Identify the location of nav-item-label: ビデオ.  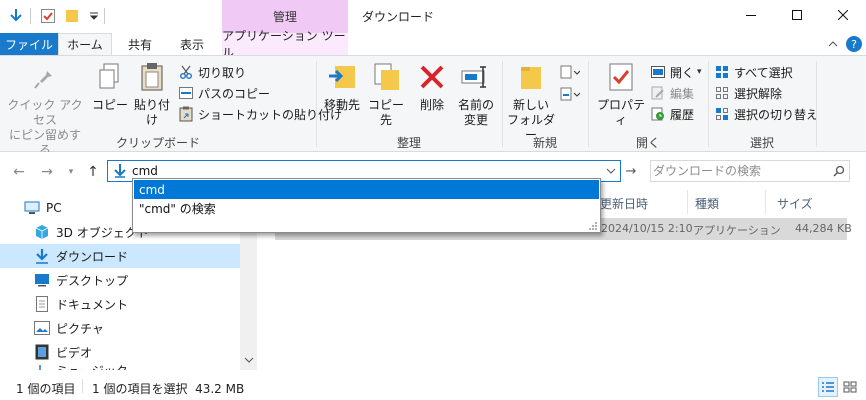
(74, 352).